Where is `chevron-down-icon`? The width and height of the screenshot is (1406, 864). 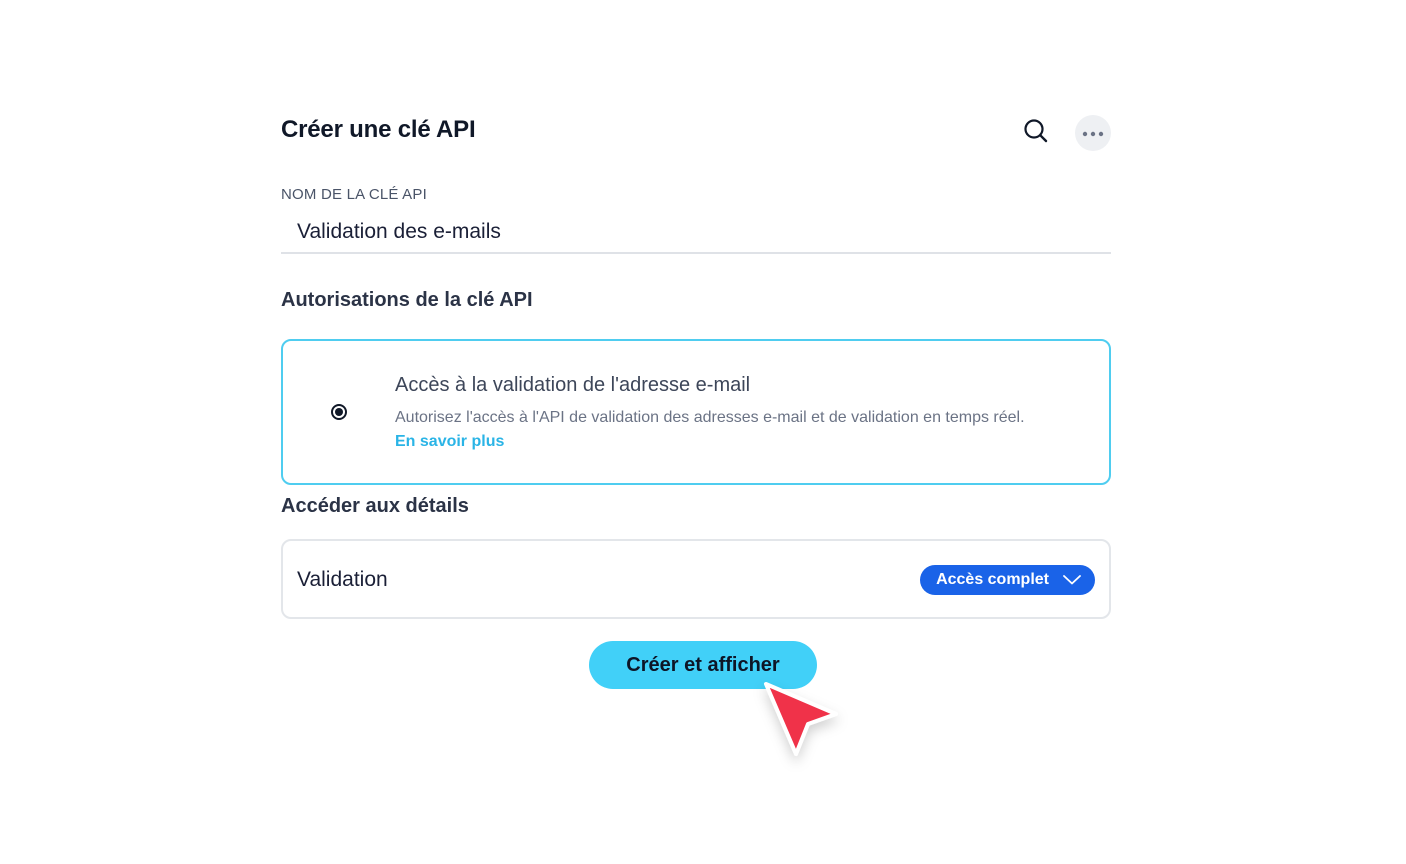
chevron-down-icon is located at coordinates (1072, 580).